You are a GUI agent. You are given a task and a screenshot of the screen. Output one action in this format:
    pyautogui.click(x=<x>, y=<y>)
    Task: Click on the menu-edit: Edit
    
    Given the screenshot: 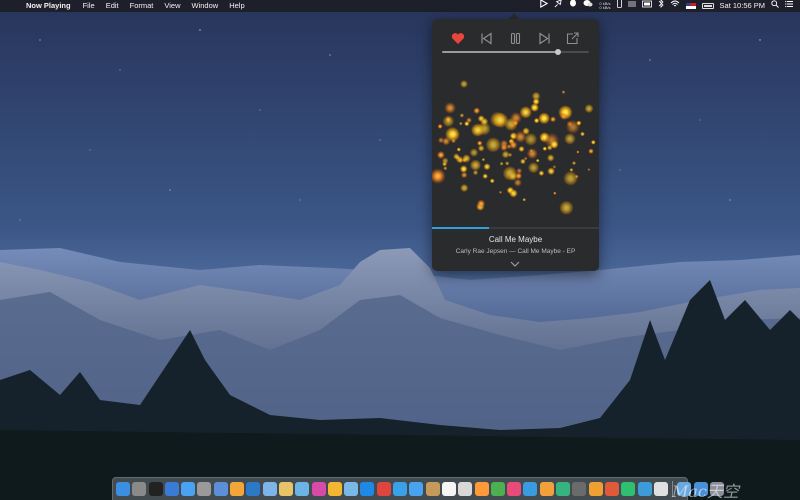 What is the action you would take?
    pyautogui.click(x=112, y=6)
    